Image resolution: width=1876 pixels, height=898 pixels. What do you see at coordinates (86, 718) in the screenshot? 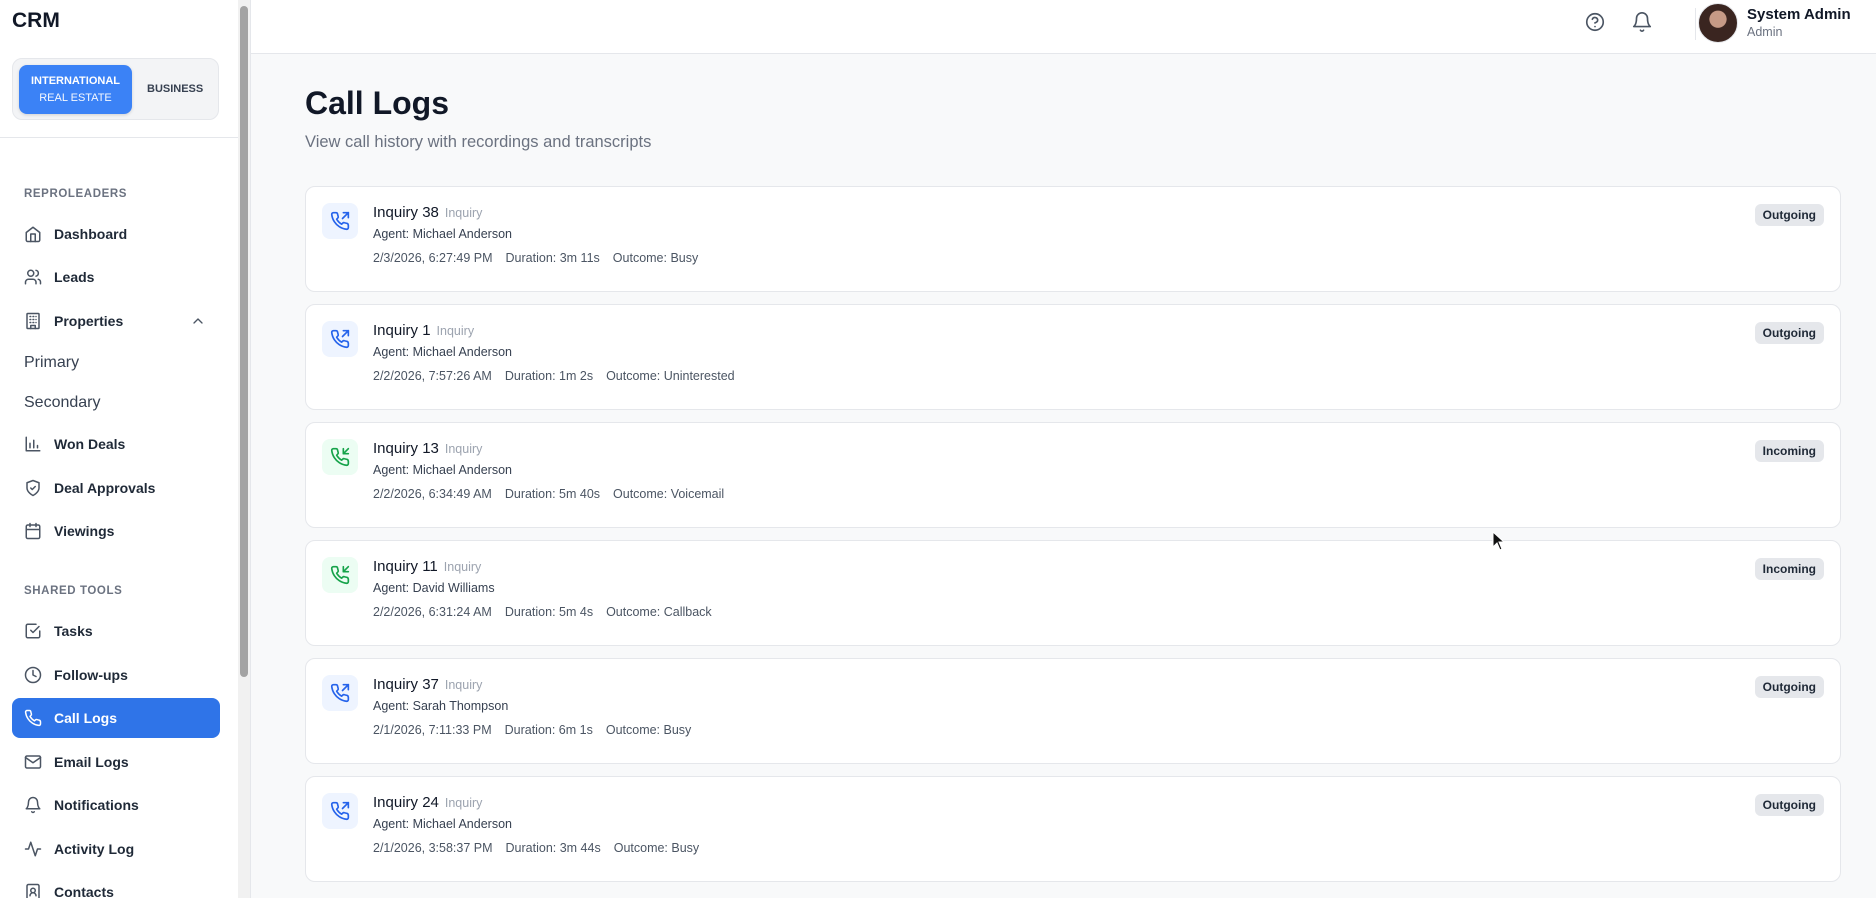
I see `sidebar-item-label: Call Logs` at bounding box center [86, 718].